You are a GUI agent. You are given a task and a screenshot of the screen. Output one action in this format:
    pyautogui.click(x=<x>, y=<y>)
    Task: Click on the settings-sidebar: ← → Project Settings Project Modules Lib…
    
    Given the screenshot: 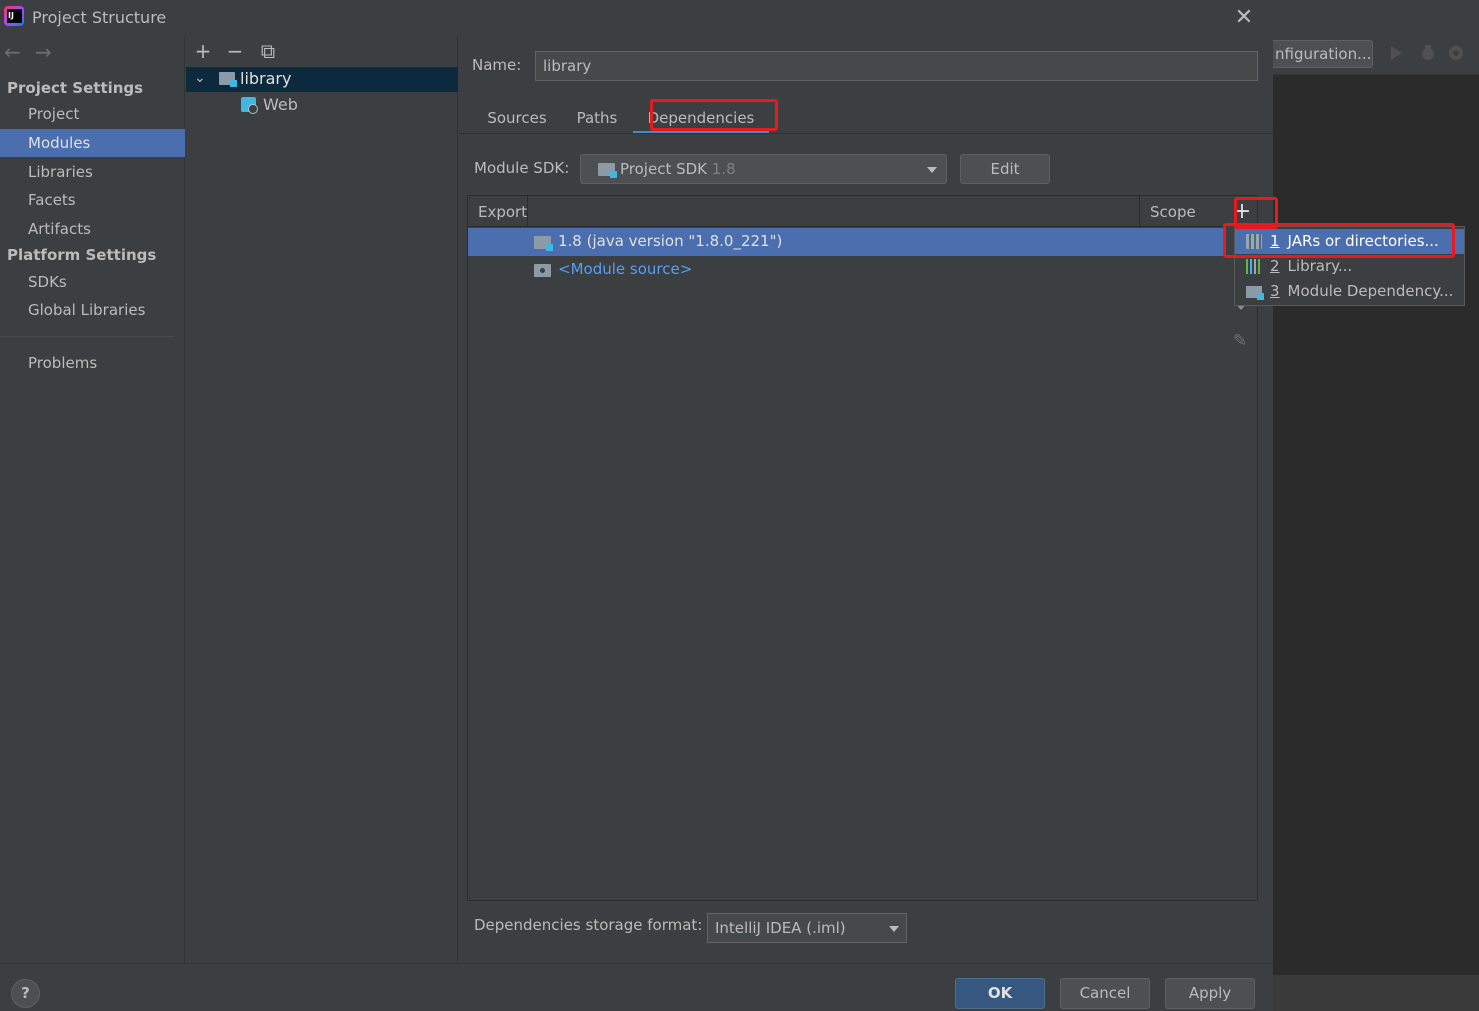 What is the action you would take?
    pyautogui.click(x=92, y=499)
    